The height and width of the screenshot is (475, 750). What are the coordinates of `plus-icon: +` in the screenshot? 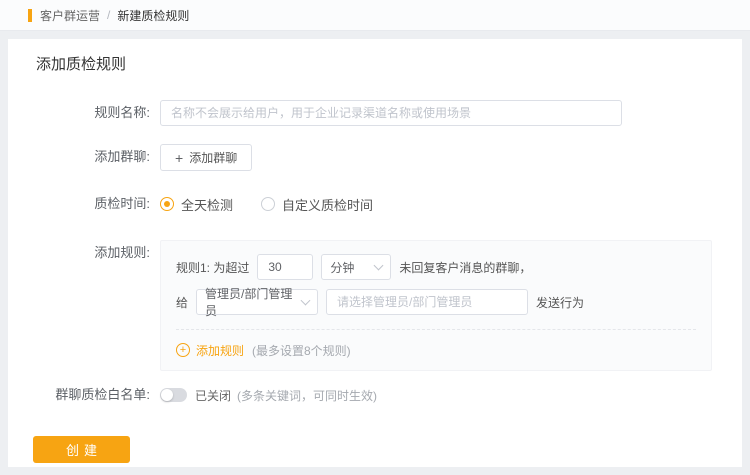 It's located at (179, 157).